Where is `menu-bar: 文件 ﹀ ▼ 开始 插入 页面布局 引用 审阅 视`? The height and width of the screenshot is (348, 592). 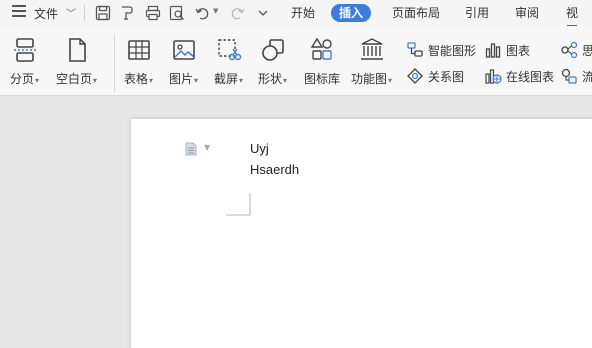
menu-bar: 文件 ﹀ ▼ 开始 插入 页面布局 引用 审阅 视 is located at coordinates (296, 19).